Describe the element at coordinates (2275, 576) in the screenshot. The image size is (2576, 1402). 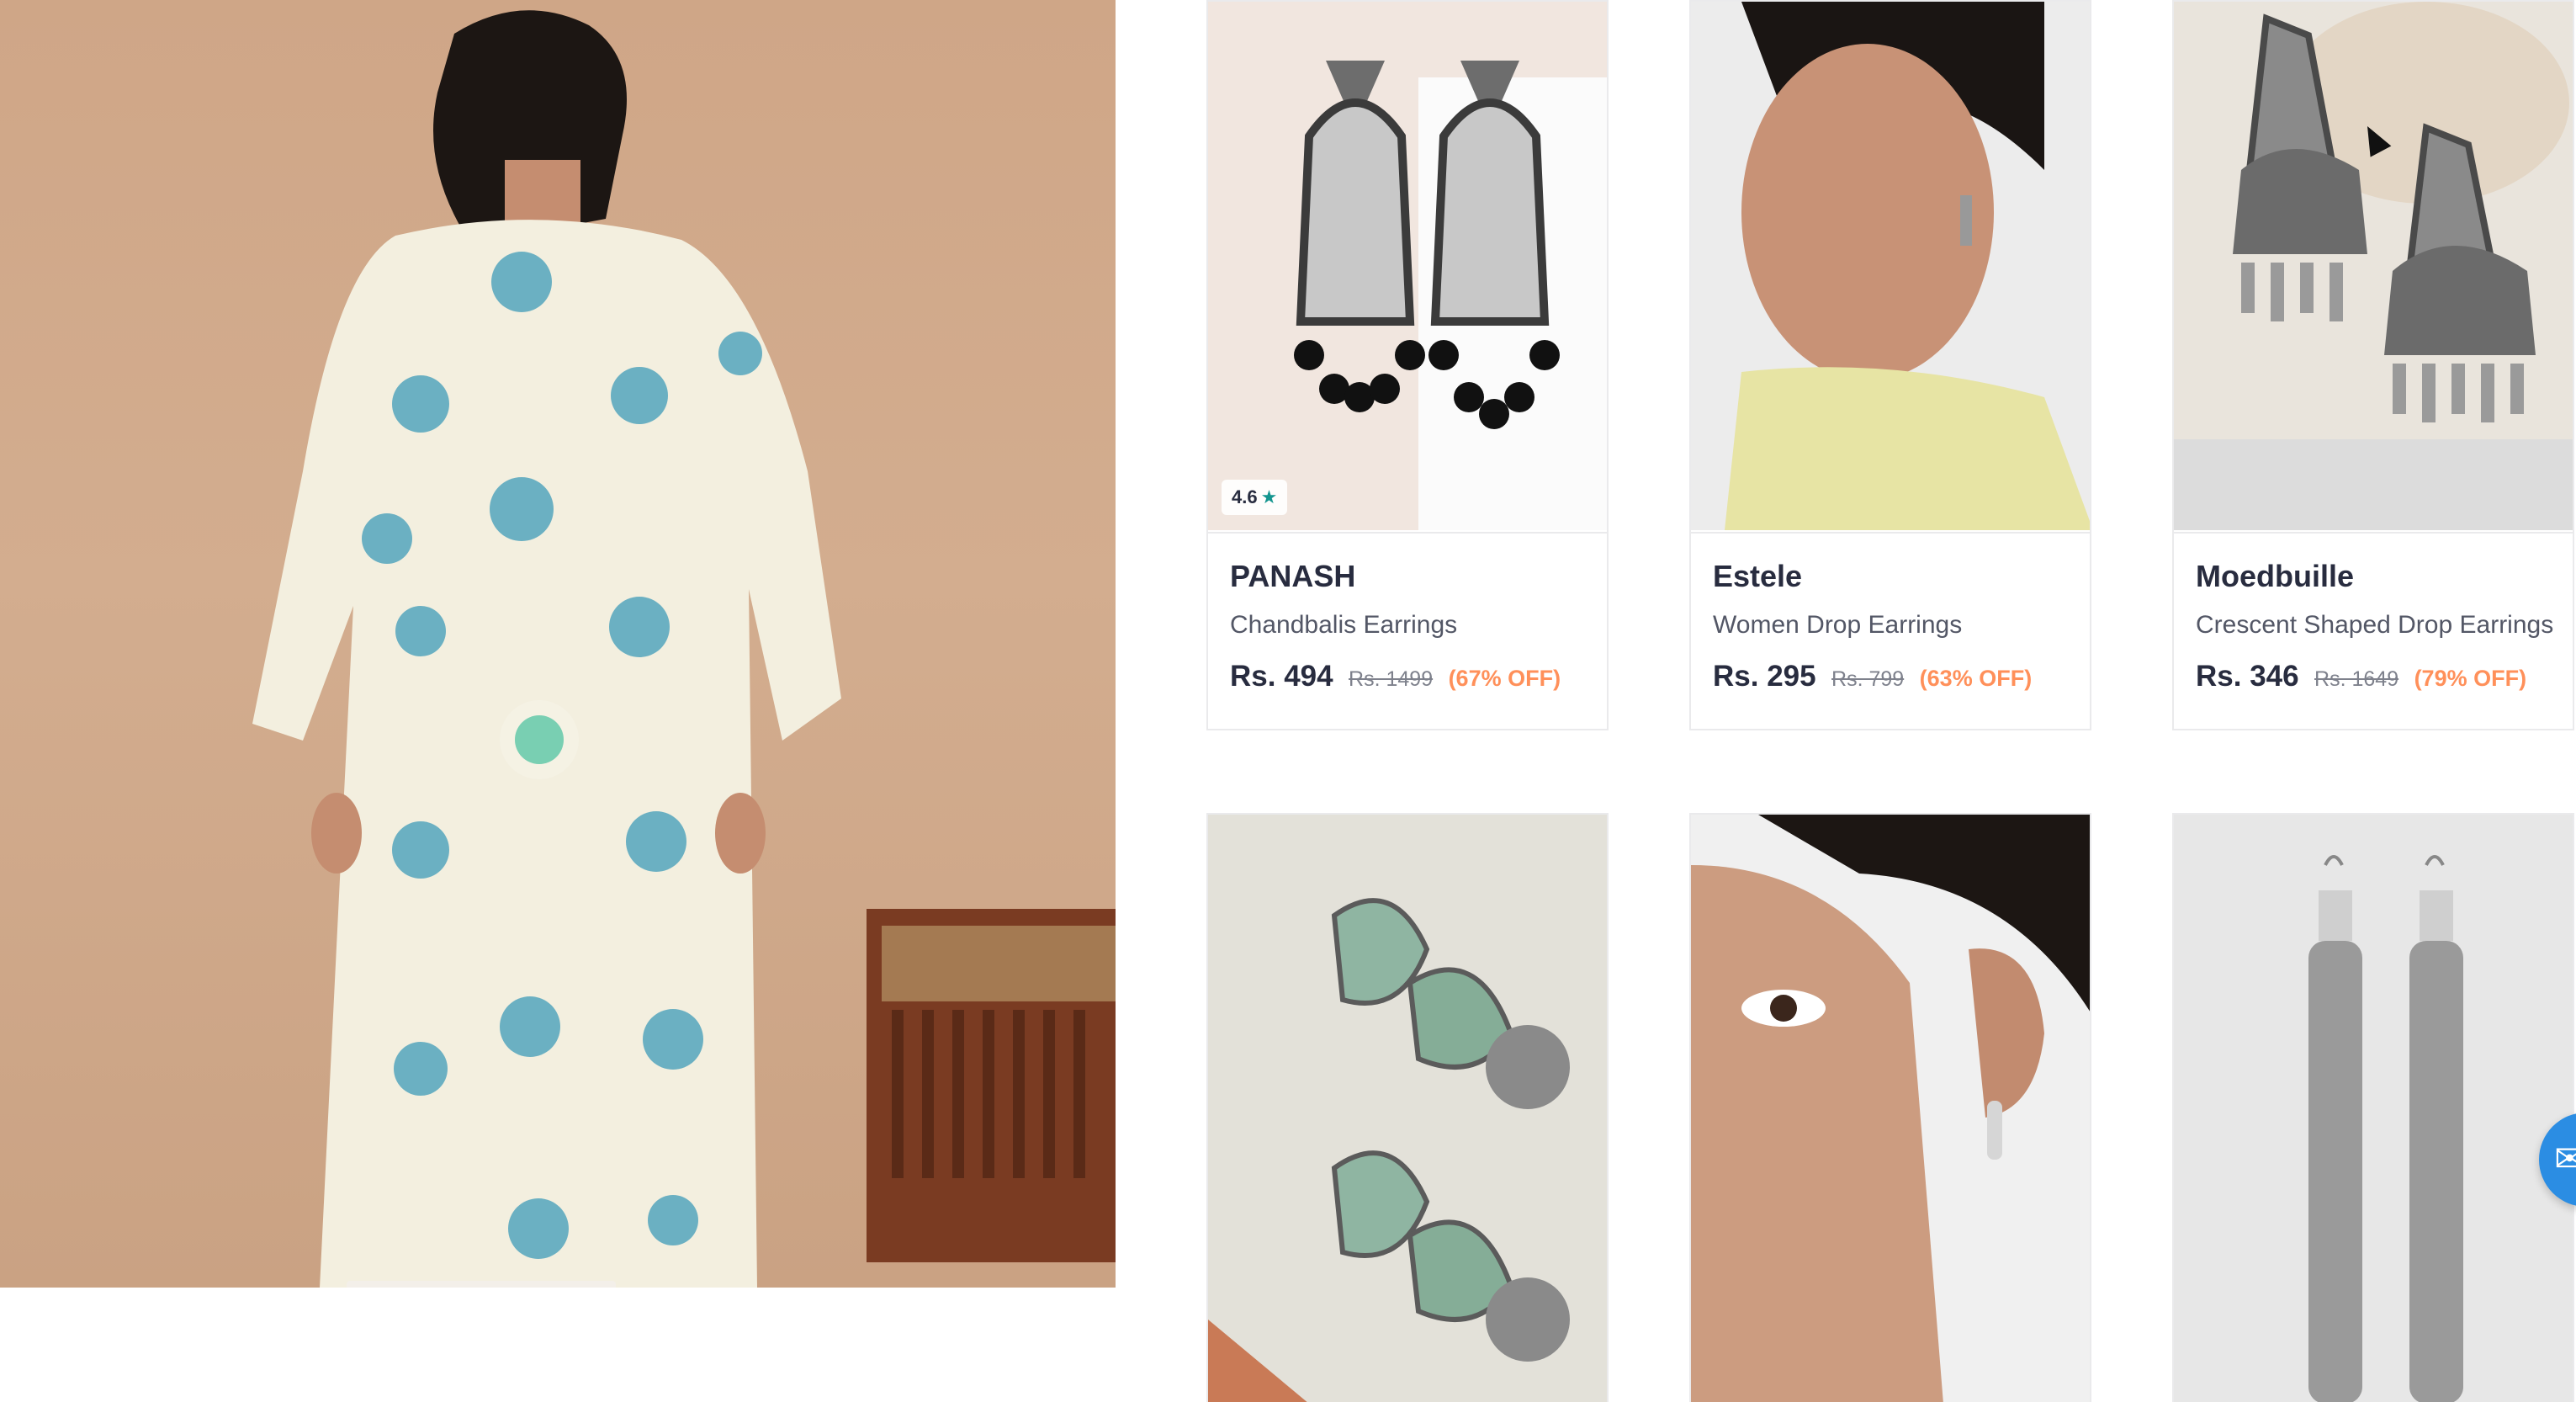
I see `product-brand: Moedbuille` at that location.